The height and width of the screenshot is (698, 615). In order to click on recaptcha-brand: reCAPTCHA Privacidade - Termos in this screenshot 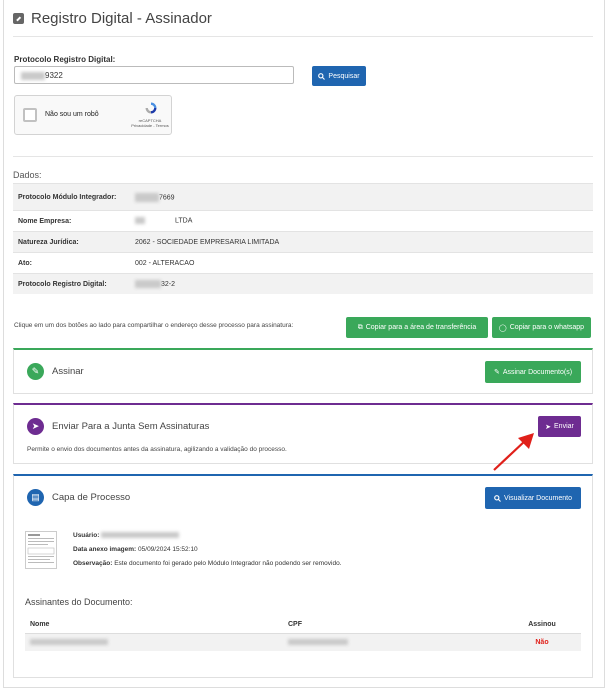, I will do `click(150, 123)`.